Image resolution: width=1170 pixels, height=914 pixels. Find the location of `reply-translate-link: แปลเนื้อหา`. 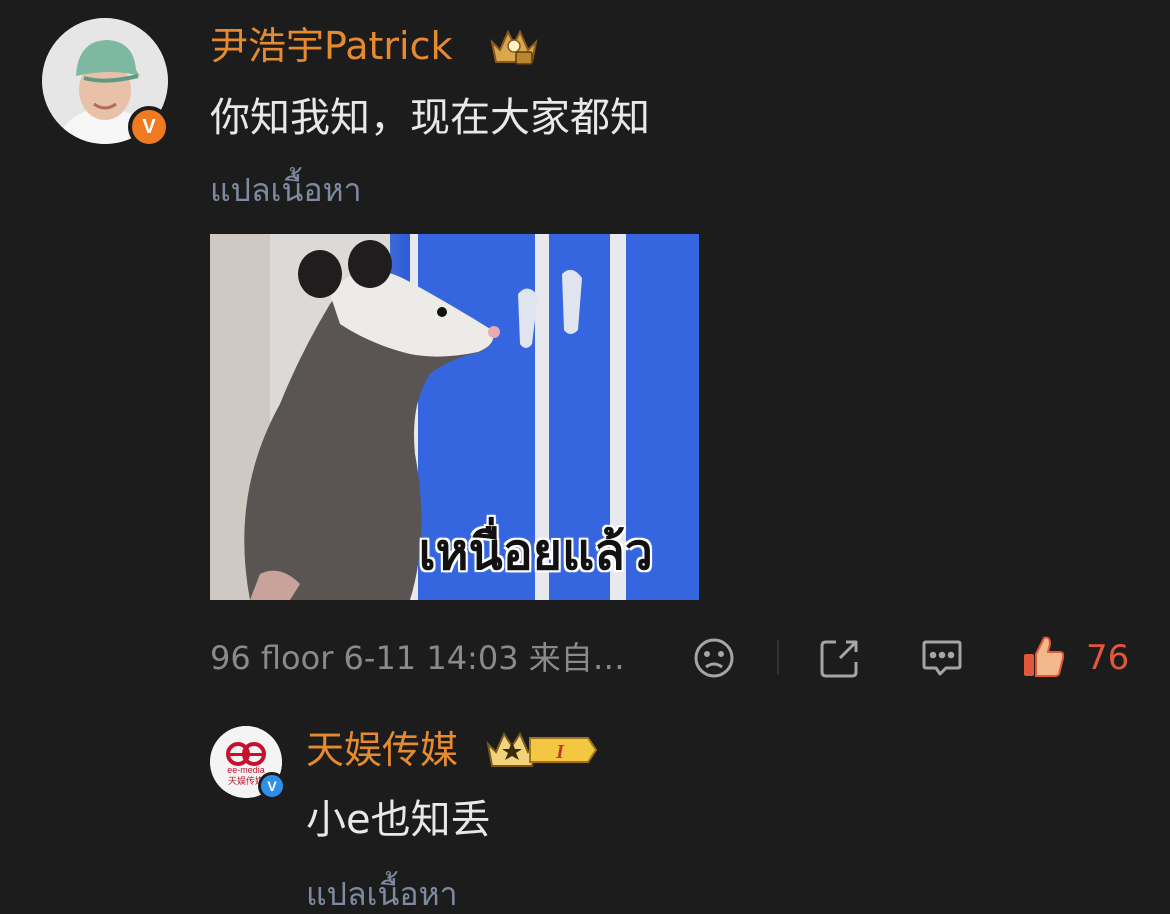

reply-translate-link: แปลเนื้อหา is located at coordinates (382, 894).